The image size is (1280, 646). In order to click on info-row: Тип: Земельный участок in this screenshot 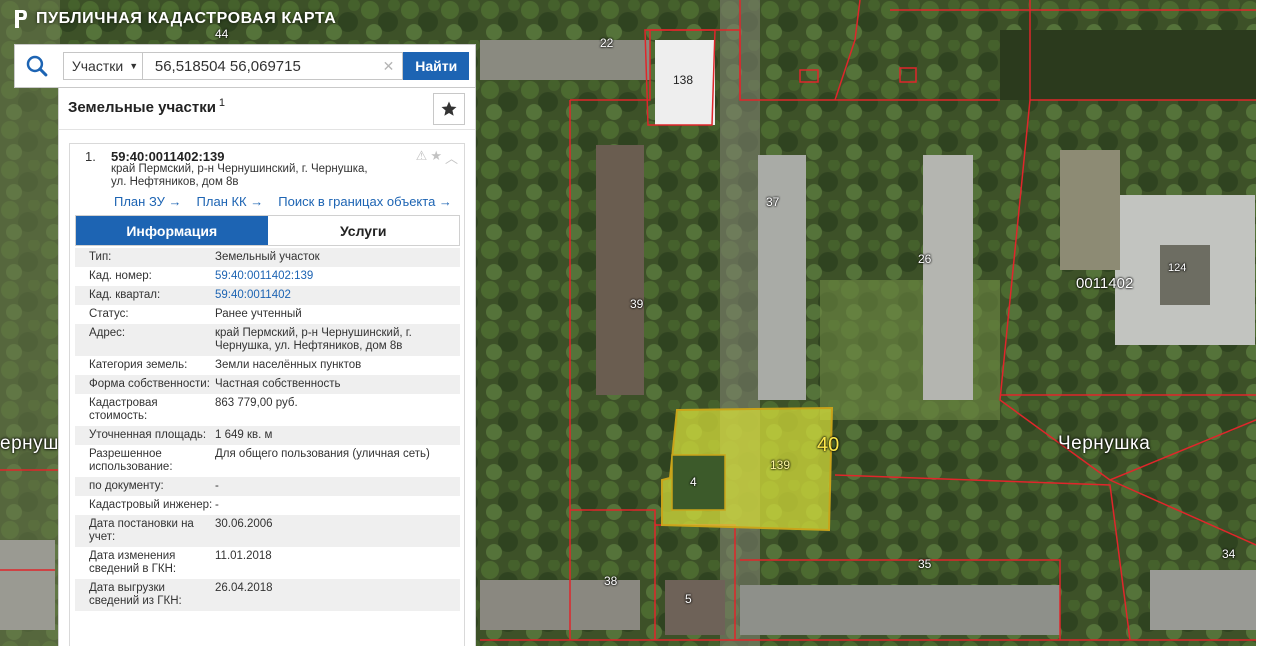, I will do `click(267, 257)`.